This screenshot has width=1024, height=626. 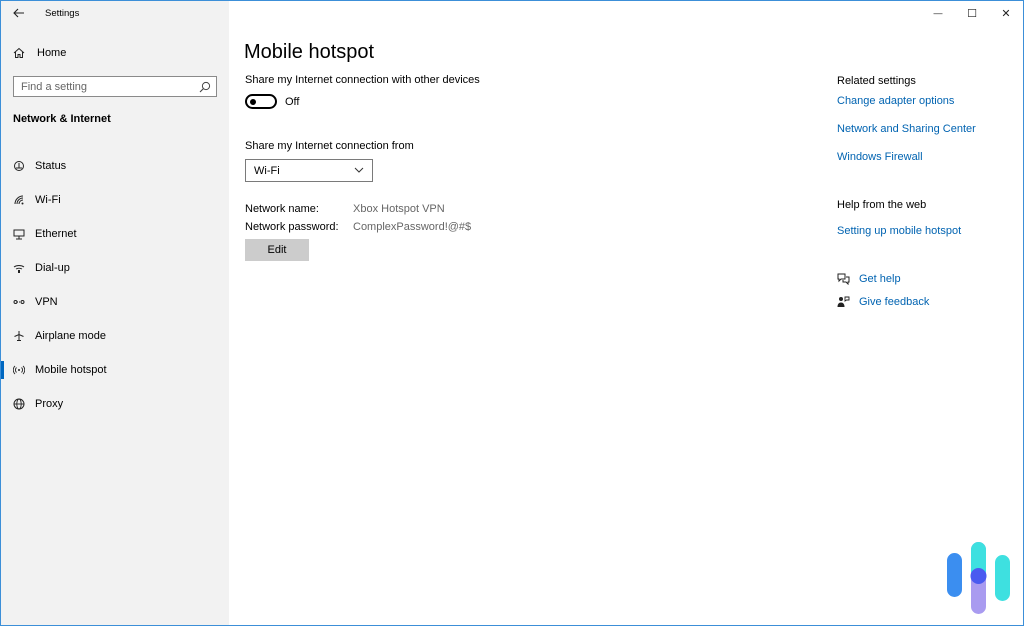 I want to click on search-box, so click(x=115, y=86).